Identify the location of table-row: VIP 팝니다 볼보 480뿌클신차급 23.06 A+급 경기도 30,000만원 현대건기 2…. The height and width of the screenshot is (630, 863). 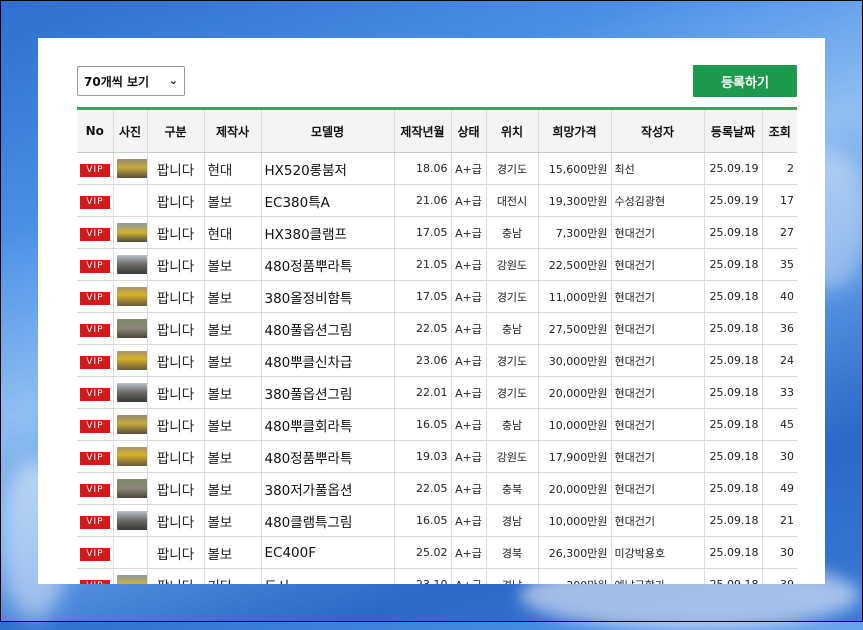
(437, 360).